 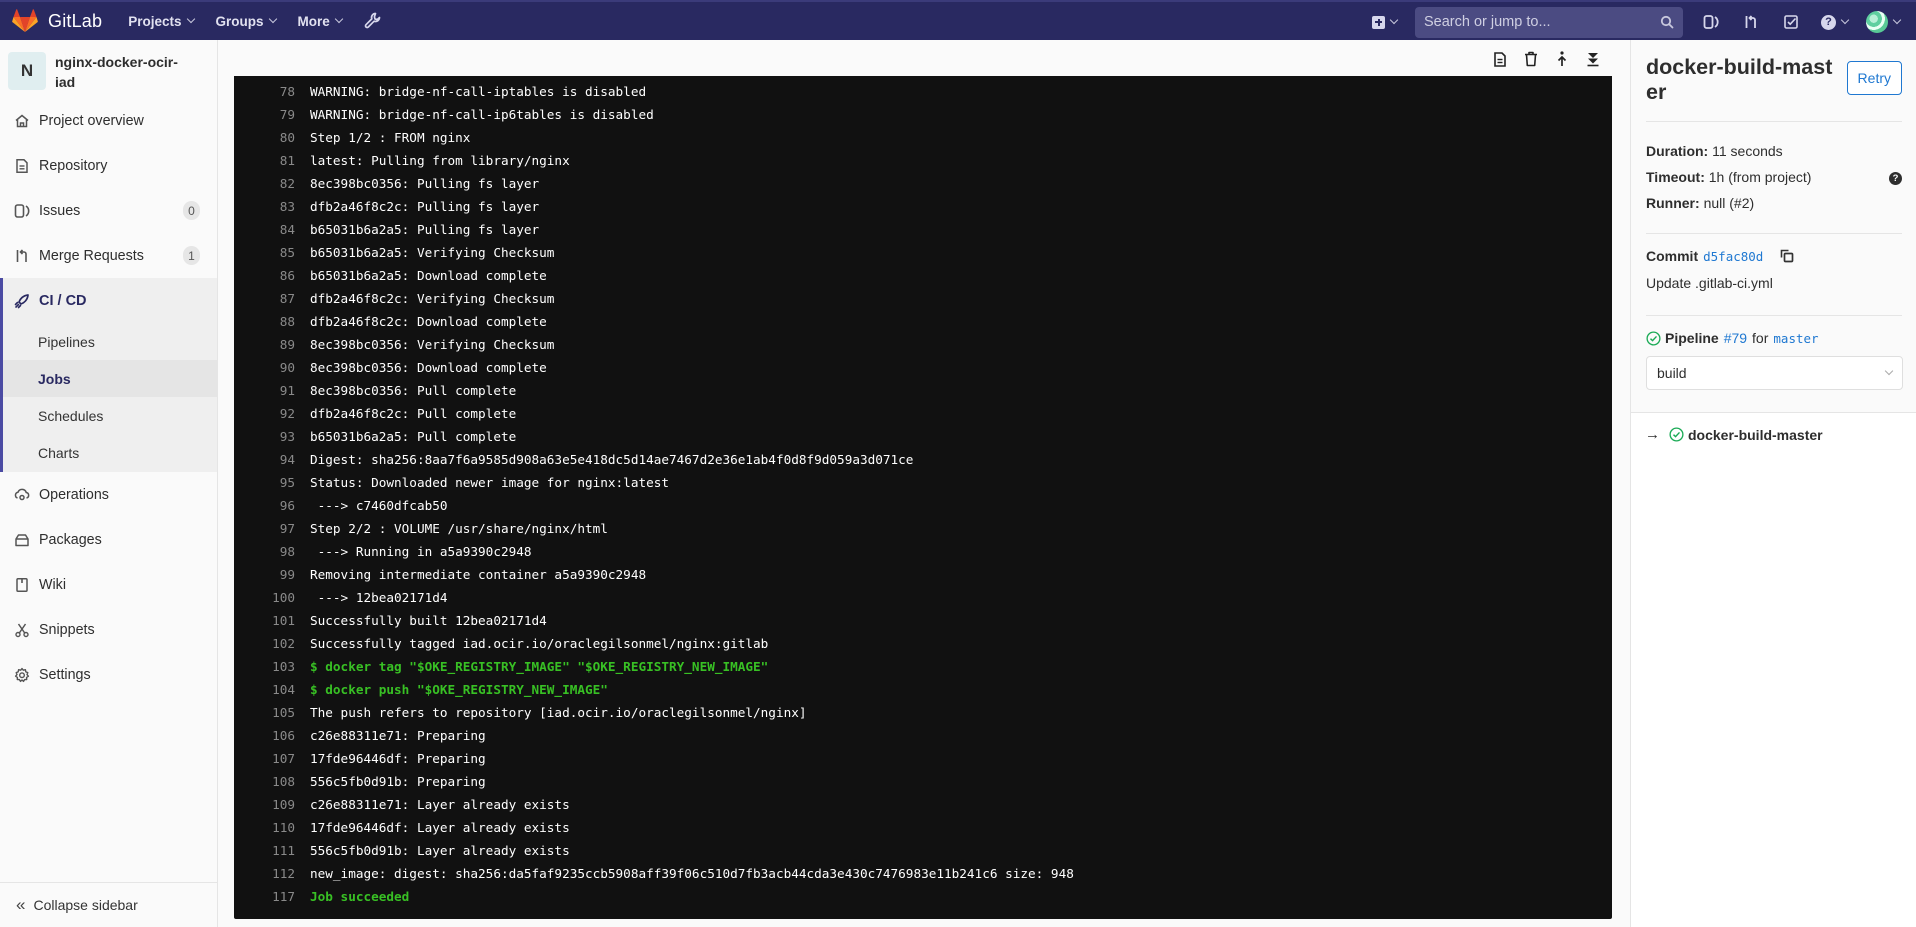 What do you see at coordinates (272, 482) in the screenshot?
I see `log-line-number: 95` at bounding box center [272, 482].